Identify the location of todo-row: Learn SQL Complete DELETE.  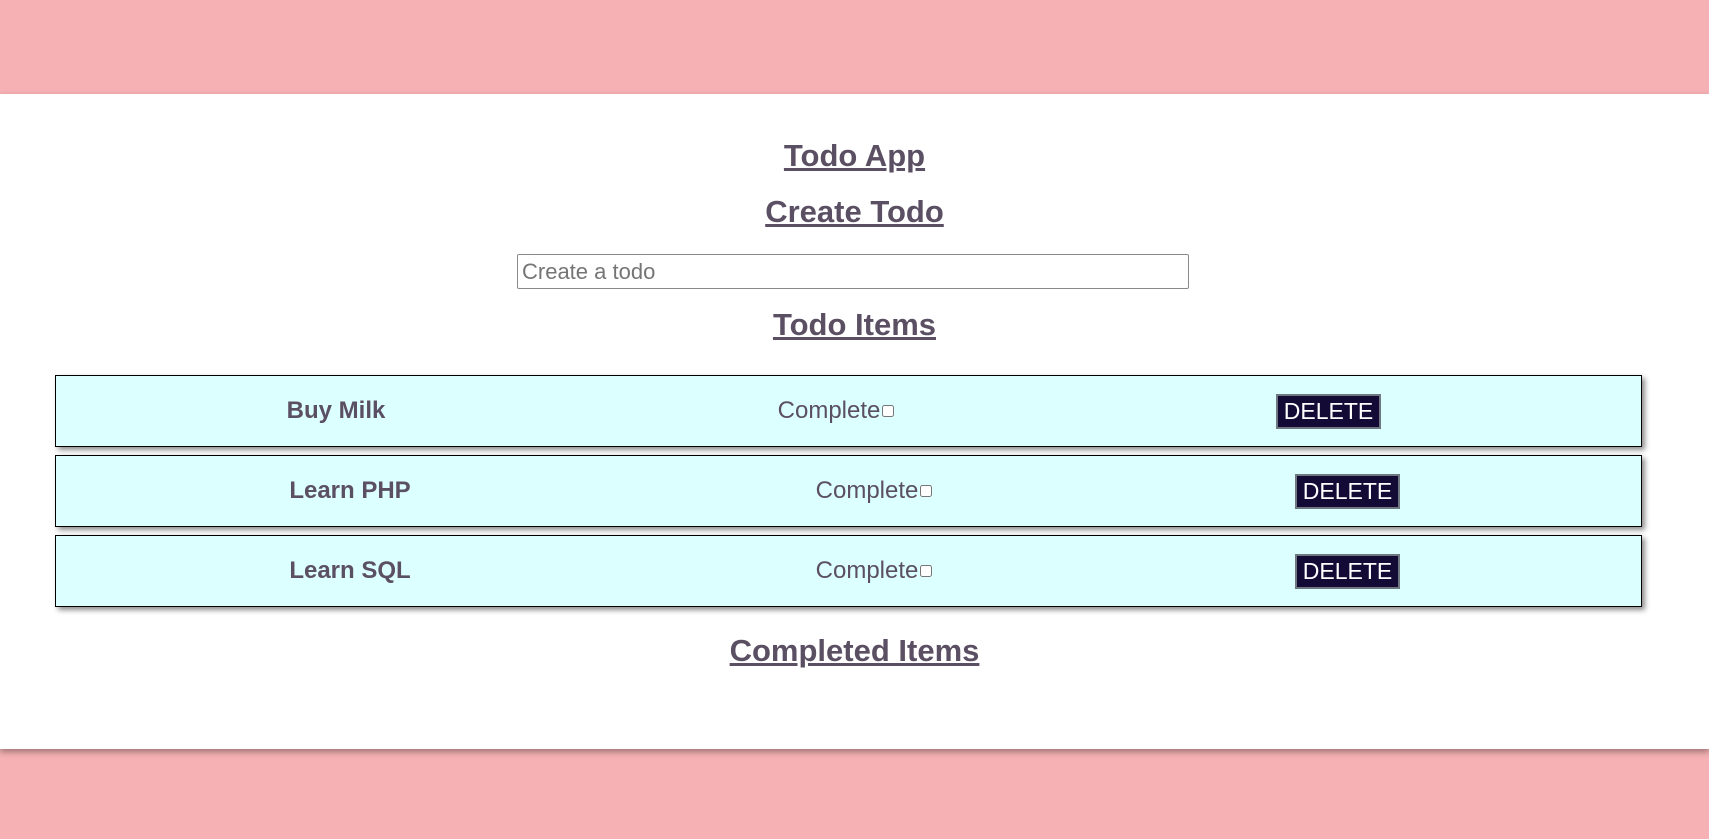
(848, 571).